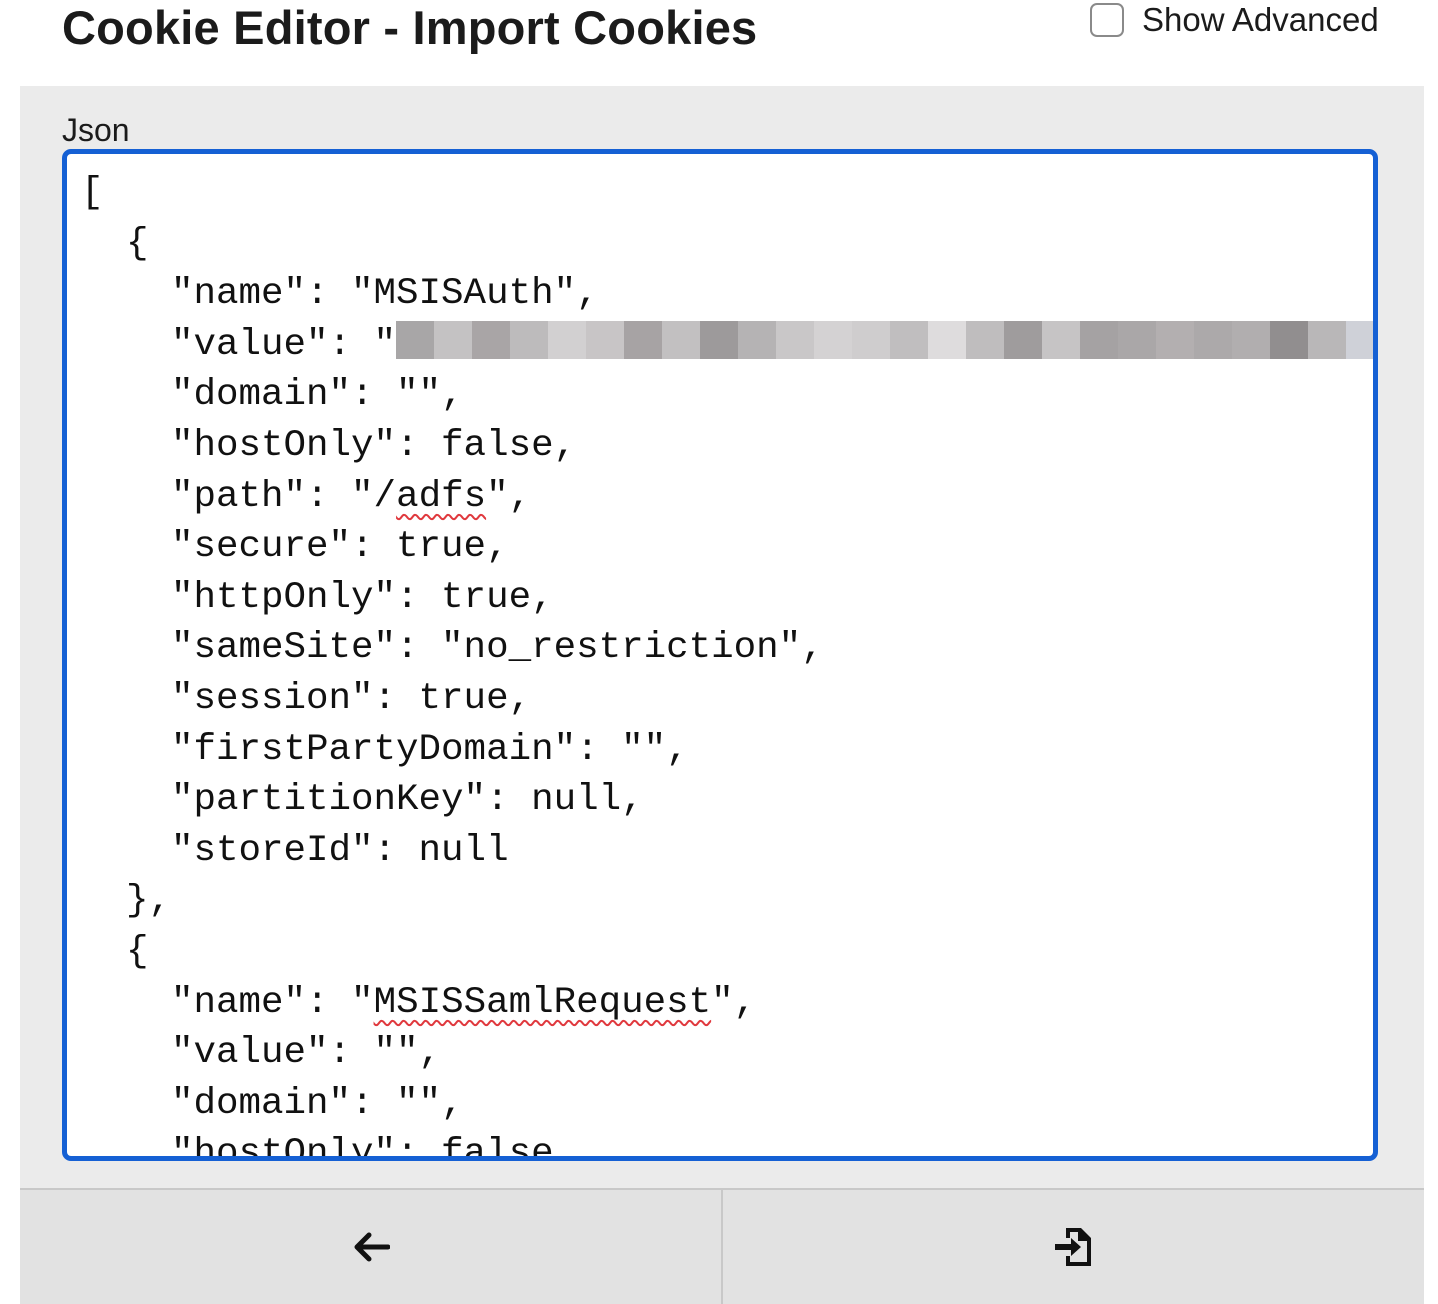 The height and width of the screenshot is (1304, 1438). I want to click on code-line: "value": "",, so click(261, 1053).